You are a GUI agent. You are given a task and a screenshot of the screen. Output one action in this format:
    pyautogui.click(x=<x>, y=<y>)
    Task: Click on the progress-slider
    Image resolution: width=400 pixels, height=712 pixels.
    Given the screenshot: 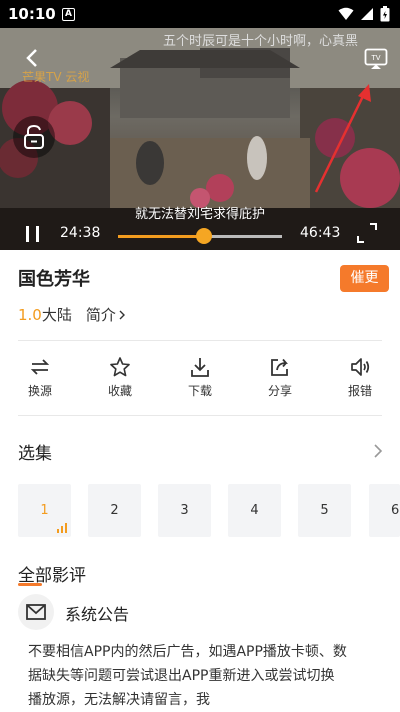 What is the action you would take?
    pyautogui.click(x=200, y=236)
    